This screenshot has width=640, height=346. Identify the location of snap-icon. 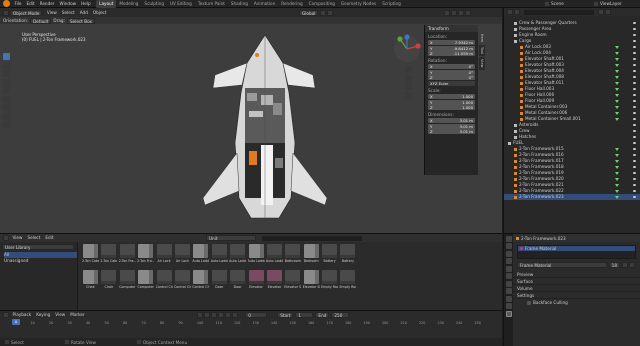
(323, 12).